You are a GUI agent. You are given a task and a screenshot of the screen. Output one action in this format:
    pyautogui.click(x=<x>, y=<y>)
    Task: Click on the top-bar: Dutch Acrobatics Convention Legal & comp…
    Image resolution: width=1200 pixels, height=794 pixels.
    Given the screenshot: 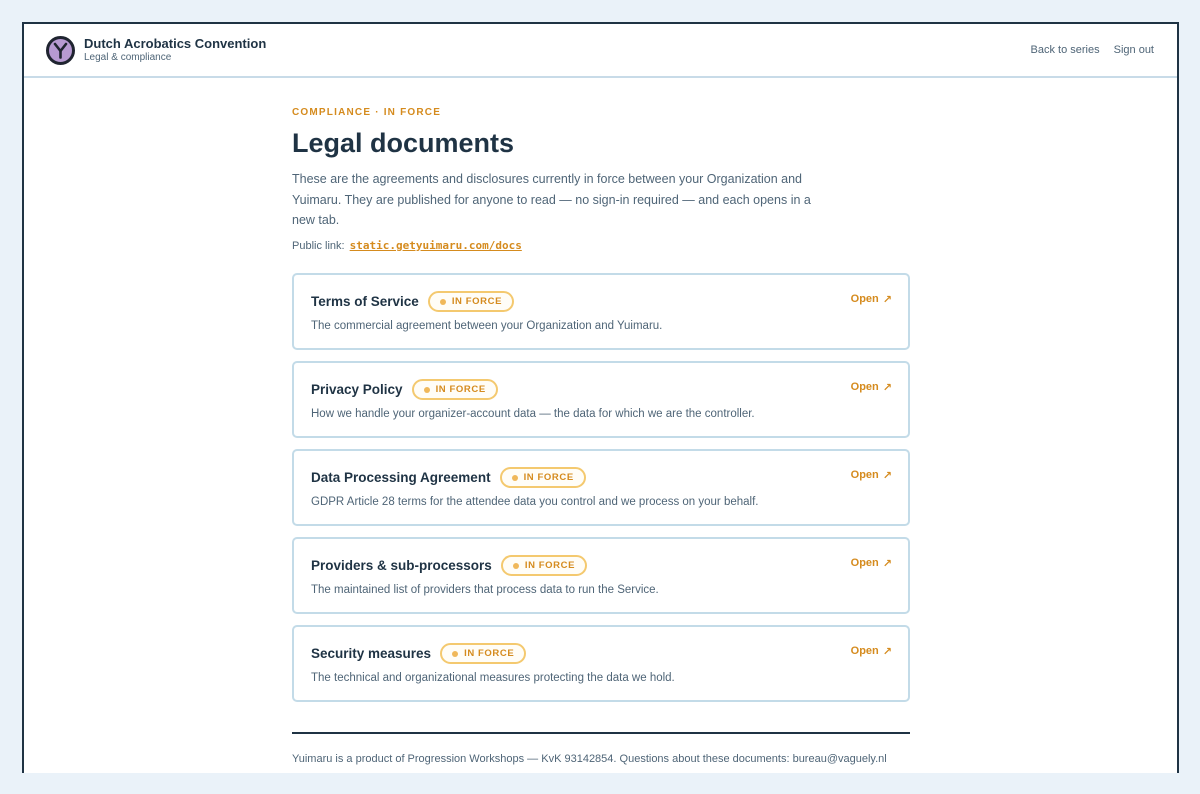 What is the action you would take?
    pyautogui.click(x=600, y=51)
    